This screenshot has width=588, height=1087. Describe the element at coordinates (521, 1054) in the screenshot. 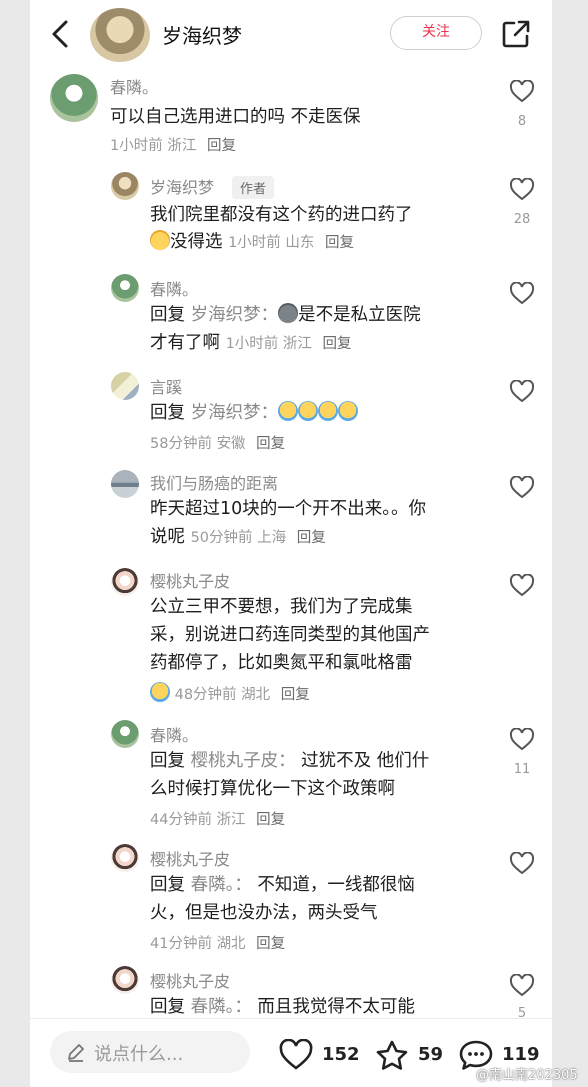

I see `comment-count: 119` at that location.